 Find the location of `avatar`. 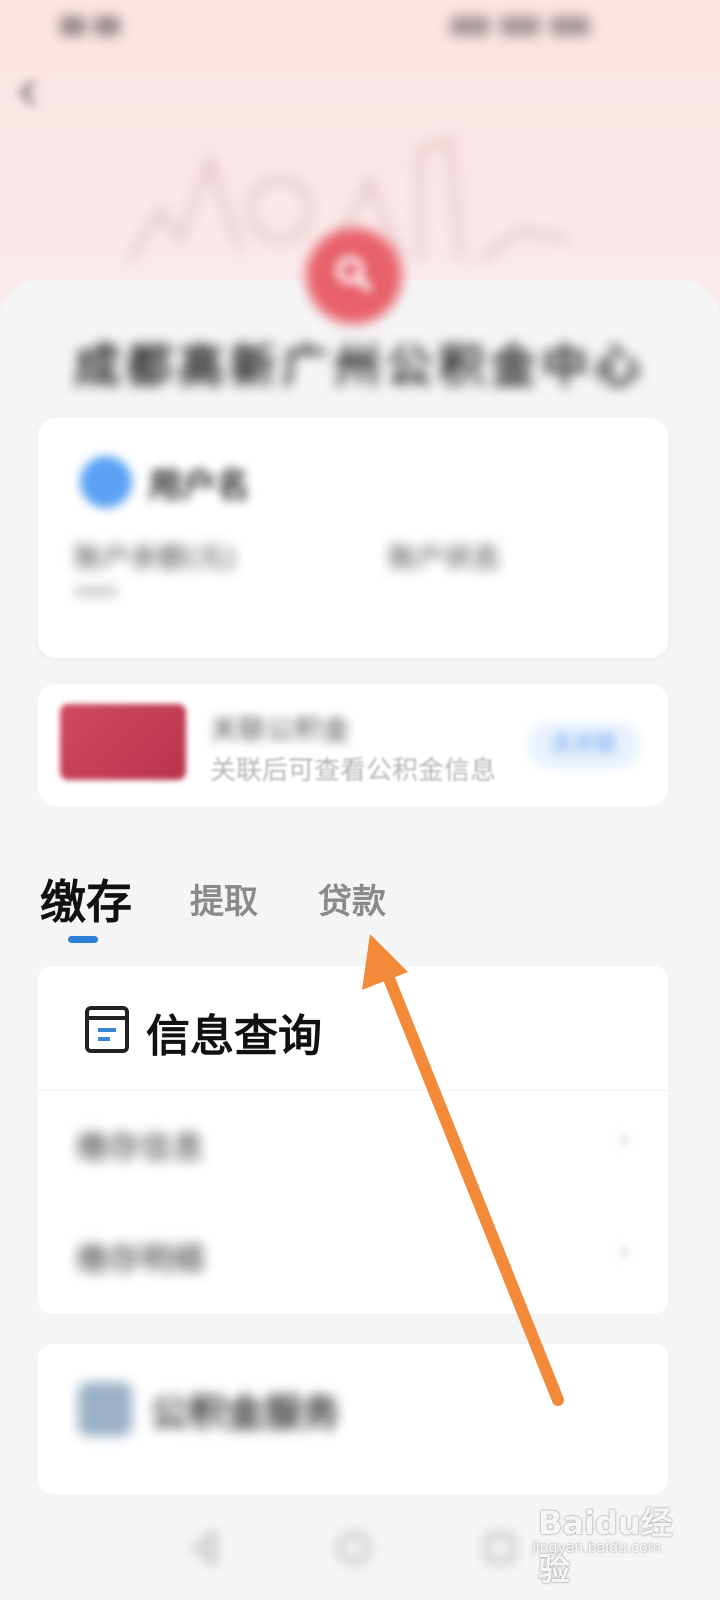

avatar is located at coordinates (106, 482).